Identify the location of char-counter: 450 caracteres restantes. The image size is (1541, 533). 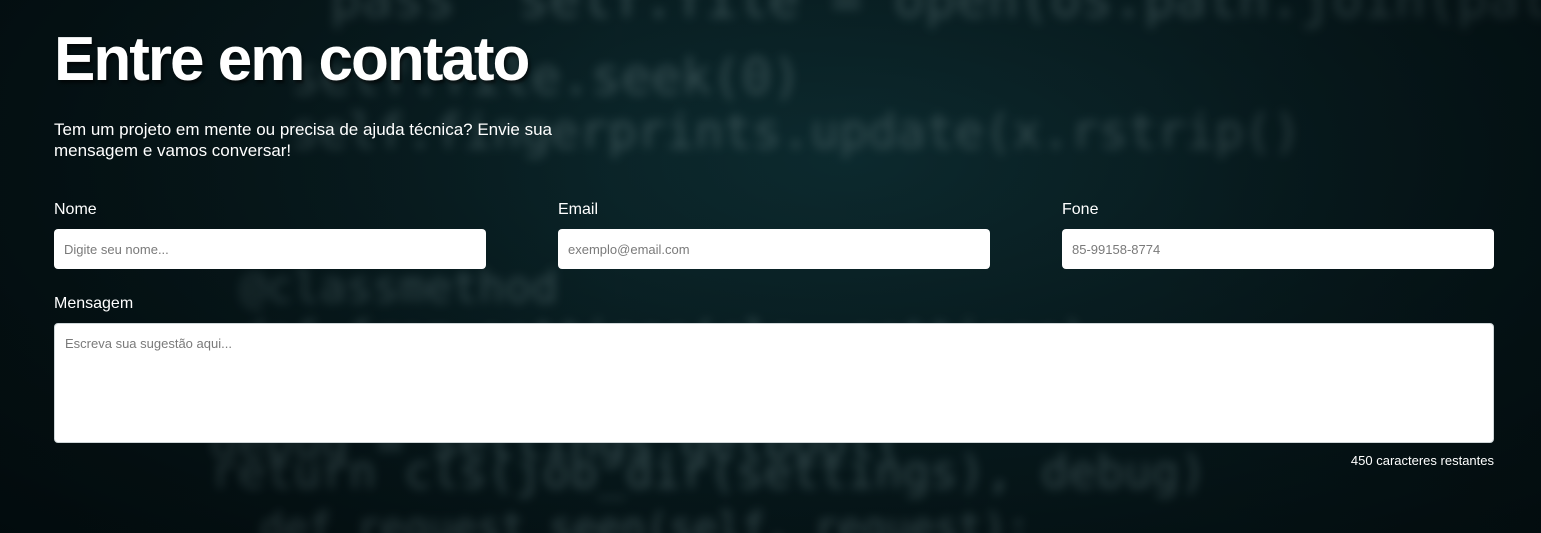
(1422, 460).